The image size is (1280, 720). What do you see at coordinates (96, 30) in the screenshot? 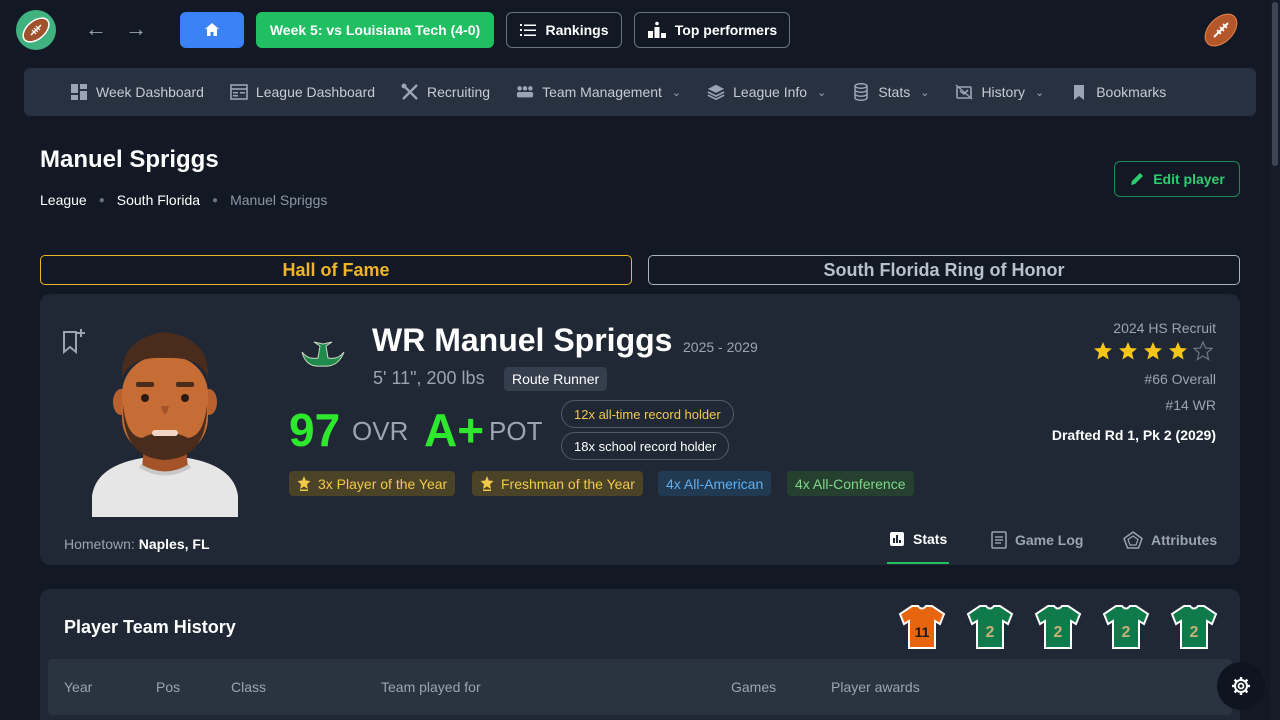
I see `back-arrow-icon: ←` at bounding box center [96, 30].